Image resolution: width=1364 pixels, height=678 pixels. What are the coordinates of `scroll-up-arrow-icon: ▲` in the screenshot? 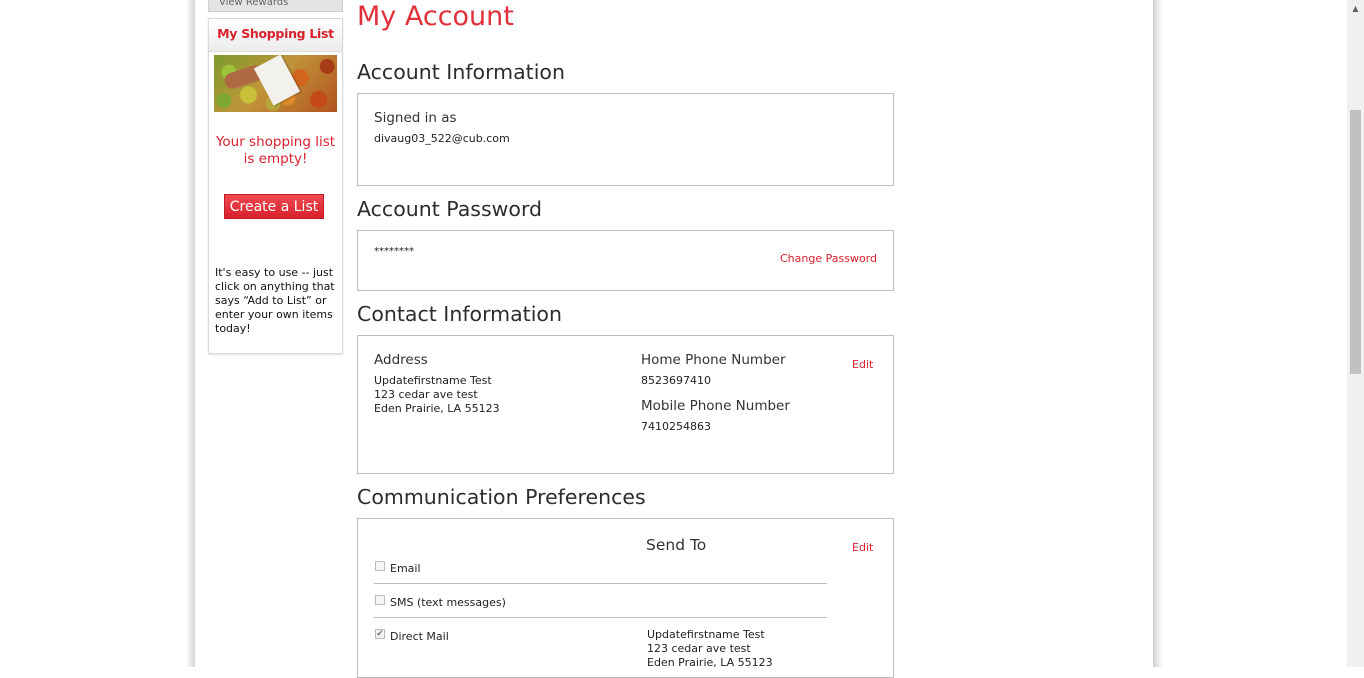 It's located at (1355, 8).